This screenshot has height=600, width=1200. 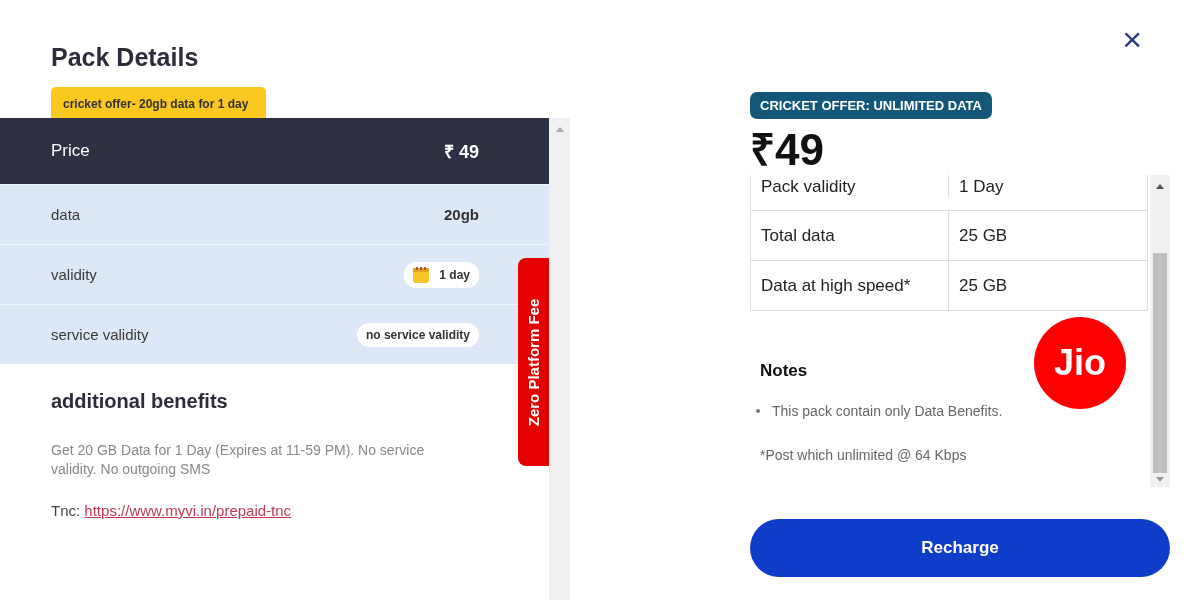 I want to click on close-button: ×, so click(x=1132, y=39).